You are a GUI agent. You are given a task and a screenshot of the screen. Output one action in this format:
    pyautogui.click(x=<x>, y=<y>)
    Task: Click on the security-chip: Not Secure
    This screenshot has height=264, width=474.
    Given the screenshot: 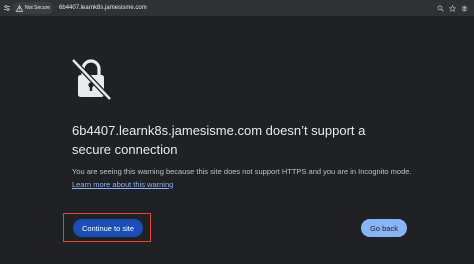 What is the action you would take?
    pyautogui.click(x=33, y=8)
    